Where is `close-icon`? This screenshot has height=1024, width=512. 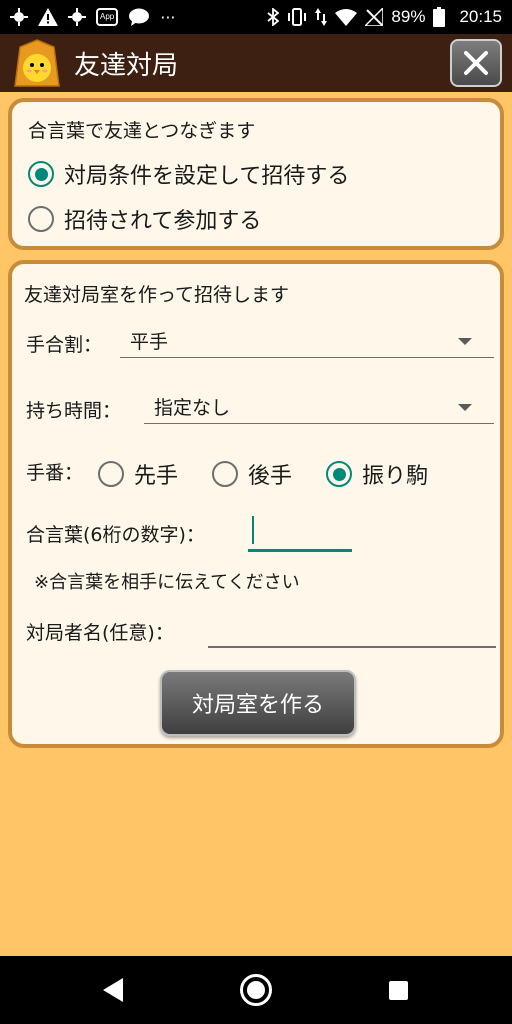
close-icon is located at coordinates (476, 63).